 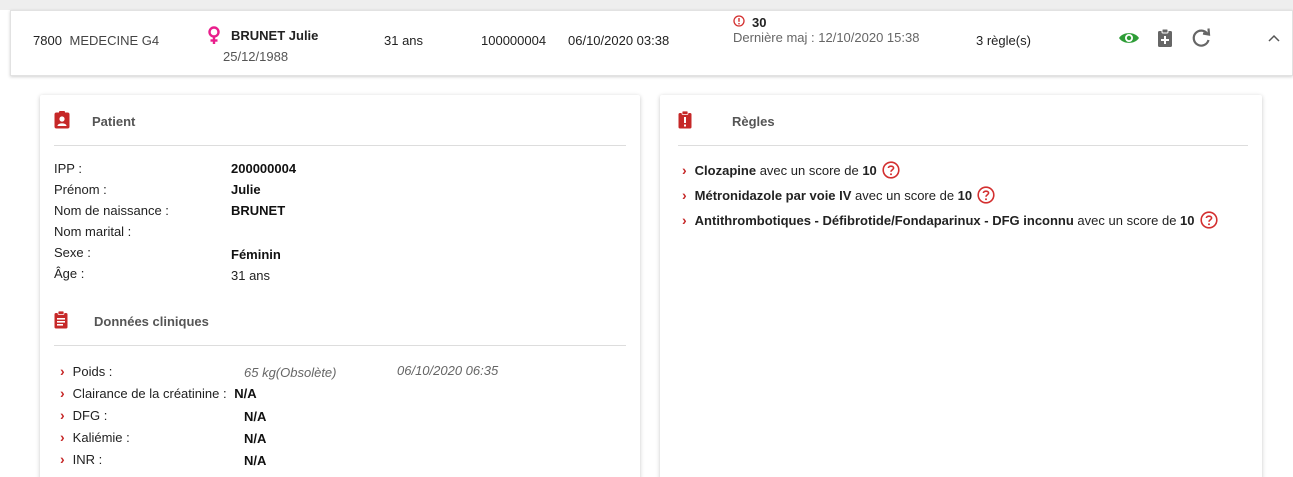 I want to click on clinical-date: 06/10/2020 06:35, so click(x=448, y=370).